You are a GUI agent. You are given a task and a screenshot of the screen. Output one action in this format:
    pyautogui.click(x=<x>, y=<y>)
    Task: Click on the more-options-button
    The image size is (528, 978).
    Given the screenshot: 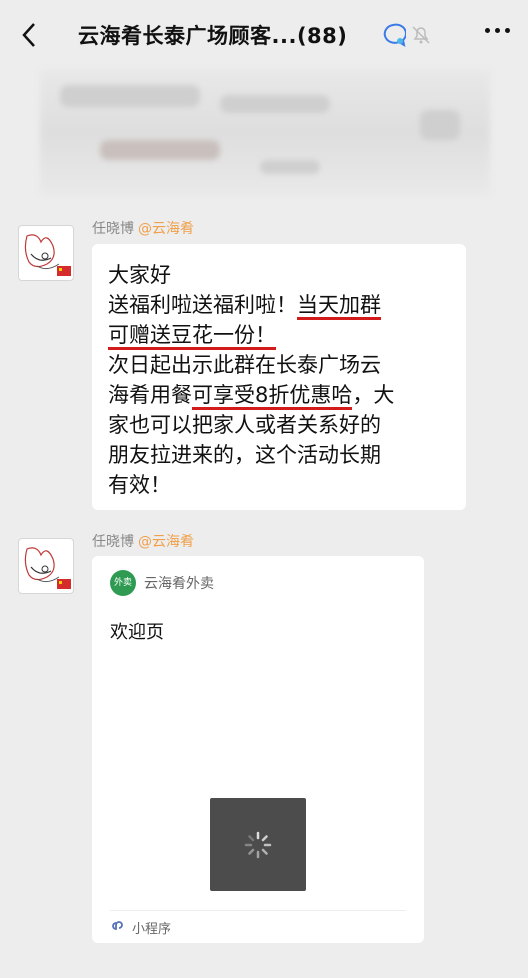 What is the action you would take?
    pyautogui.click(x=497, y=30)
    